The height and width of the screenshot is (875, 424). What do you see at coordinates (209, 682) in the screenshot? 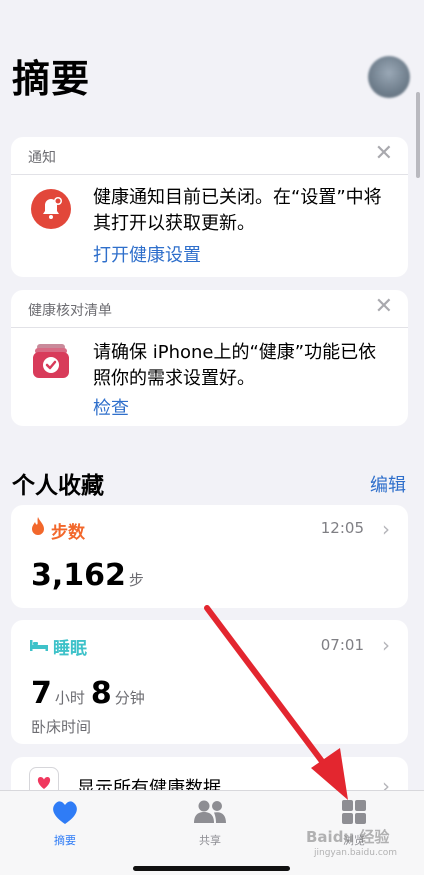
I see `sleep-card: 睡眠 07:01 › 7 小时 8 分钟 卧床时间` at bounding box center [209, 682].